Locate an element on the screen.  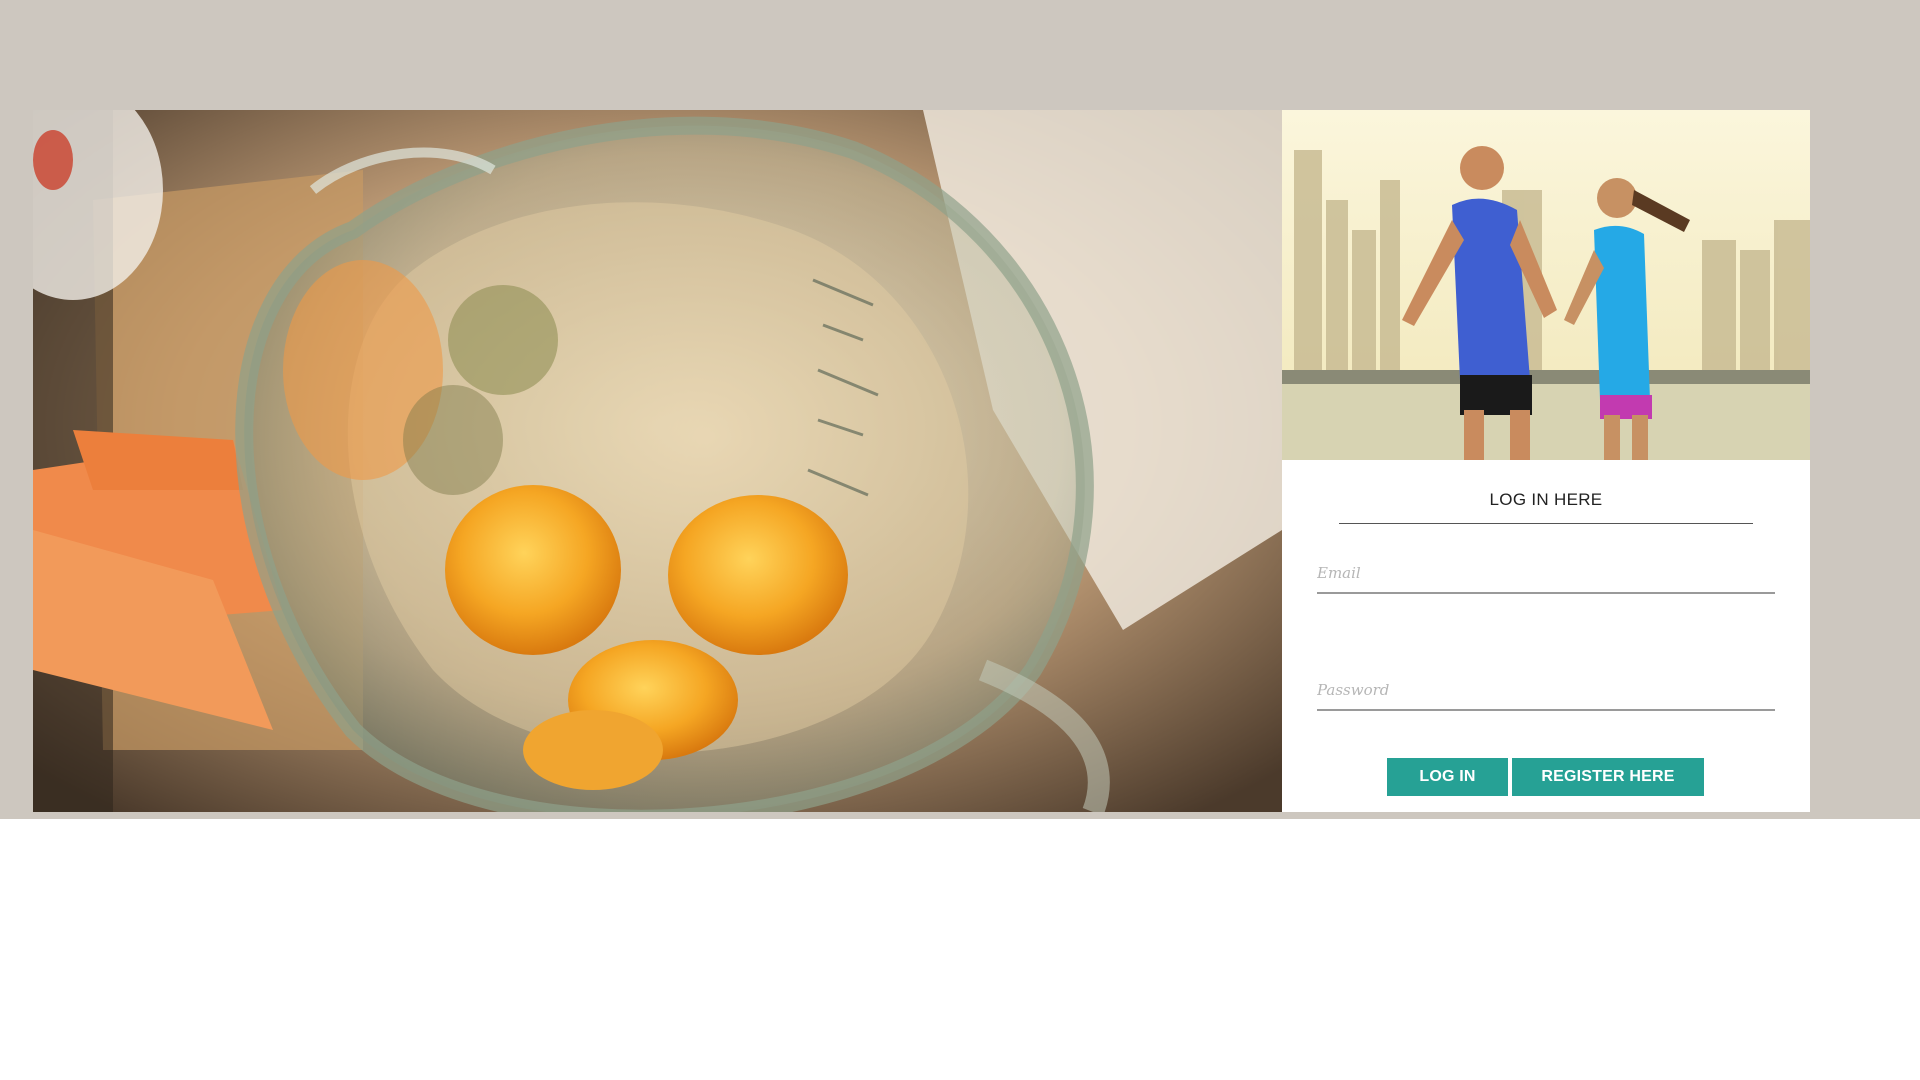
password-input is located at coordinates (1546, 695).